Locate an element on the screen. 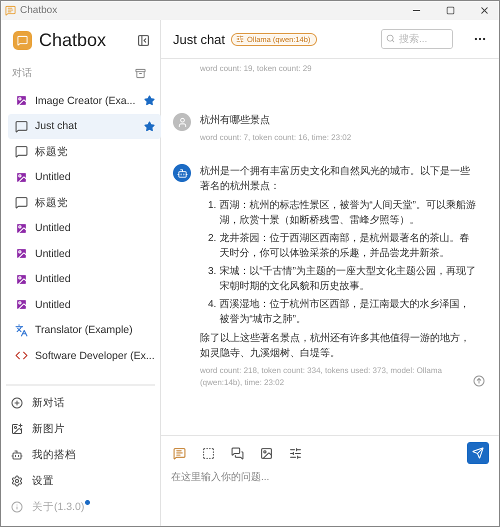  message-meta: word count: 19, token count: 29 is located at coordinates (256, 69).